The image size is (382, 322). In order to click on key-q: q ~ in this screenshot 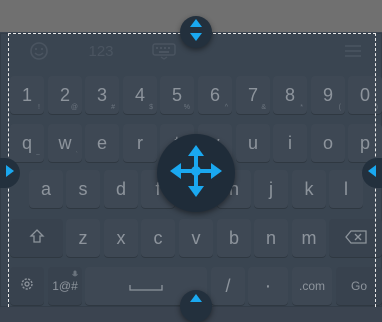, I will do `click(27, 143)`.